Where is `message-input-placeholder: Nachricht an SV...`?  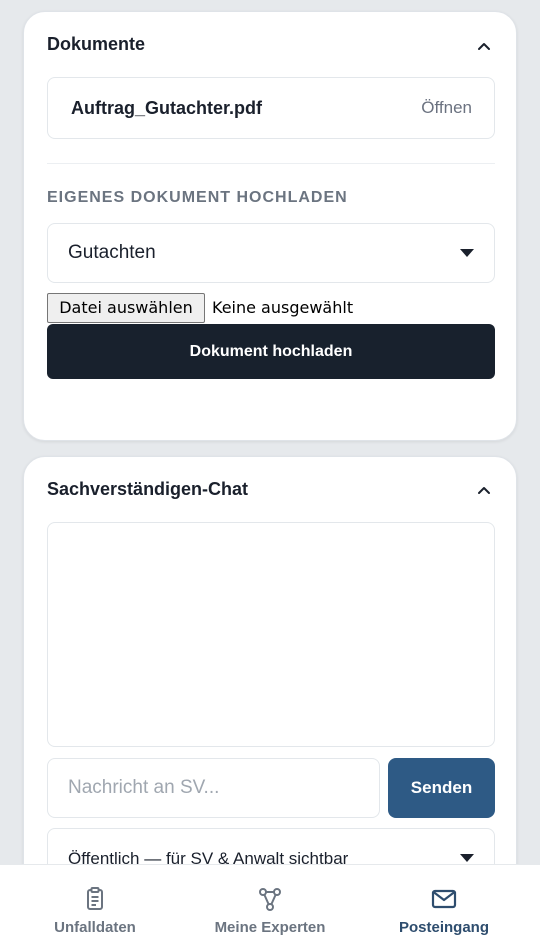 message-input-placeholder: Nachricht an SV... is located at coordinates (144, 787).